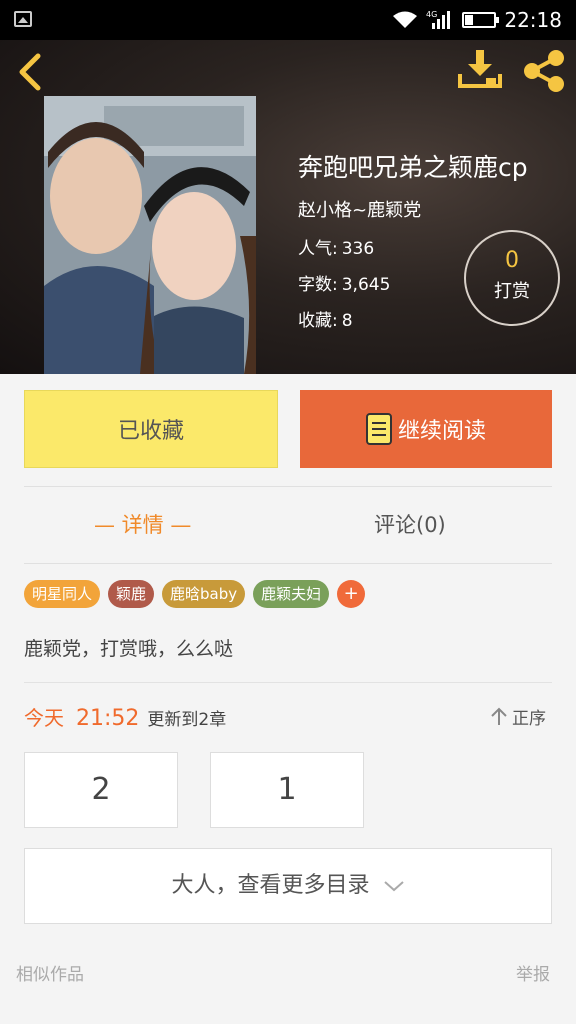 The width and height of the screenshot is (576, 1024). What do you see at coordinates (32, 72) in the screenshot?
I see `back-icon` at bounding box center [32, 72].